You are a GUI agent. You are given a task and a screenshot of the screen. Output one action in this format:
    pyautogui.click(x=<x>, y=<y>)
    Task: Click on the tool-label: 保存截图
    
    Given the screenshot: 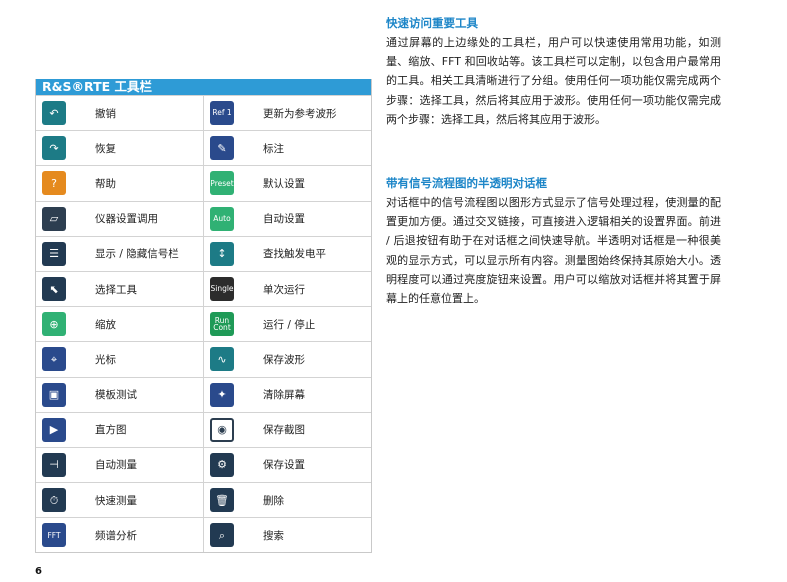 What is the action you would take?
    pyautogui.click(x=284, y=430)
    